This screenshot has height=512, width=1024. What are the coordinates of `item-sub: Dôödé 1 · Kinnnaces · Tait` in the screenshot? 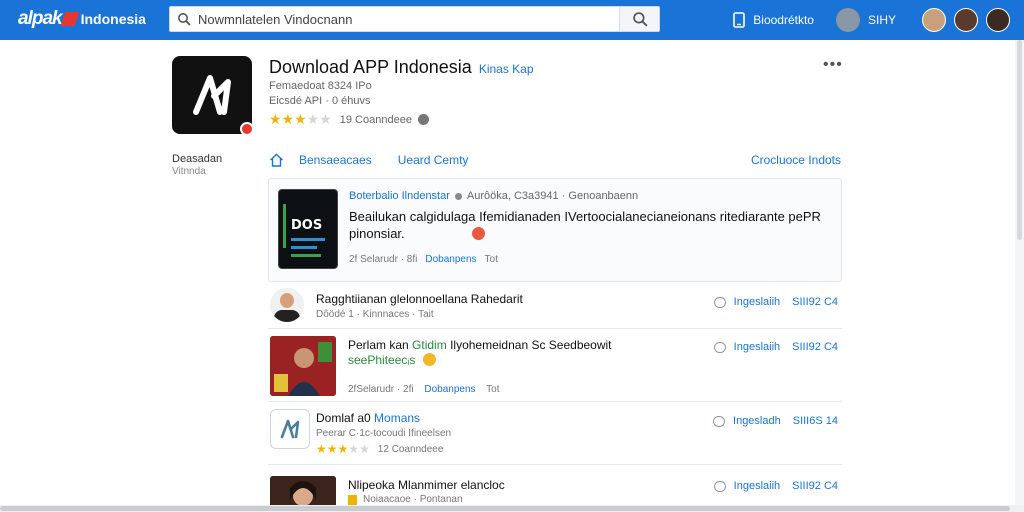 It's located at (375, 314).